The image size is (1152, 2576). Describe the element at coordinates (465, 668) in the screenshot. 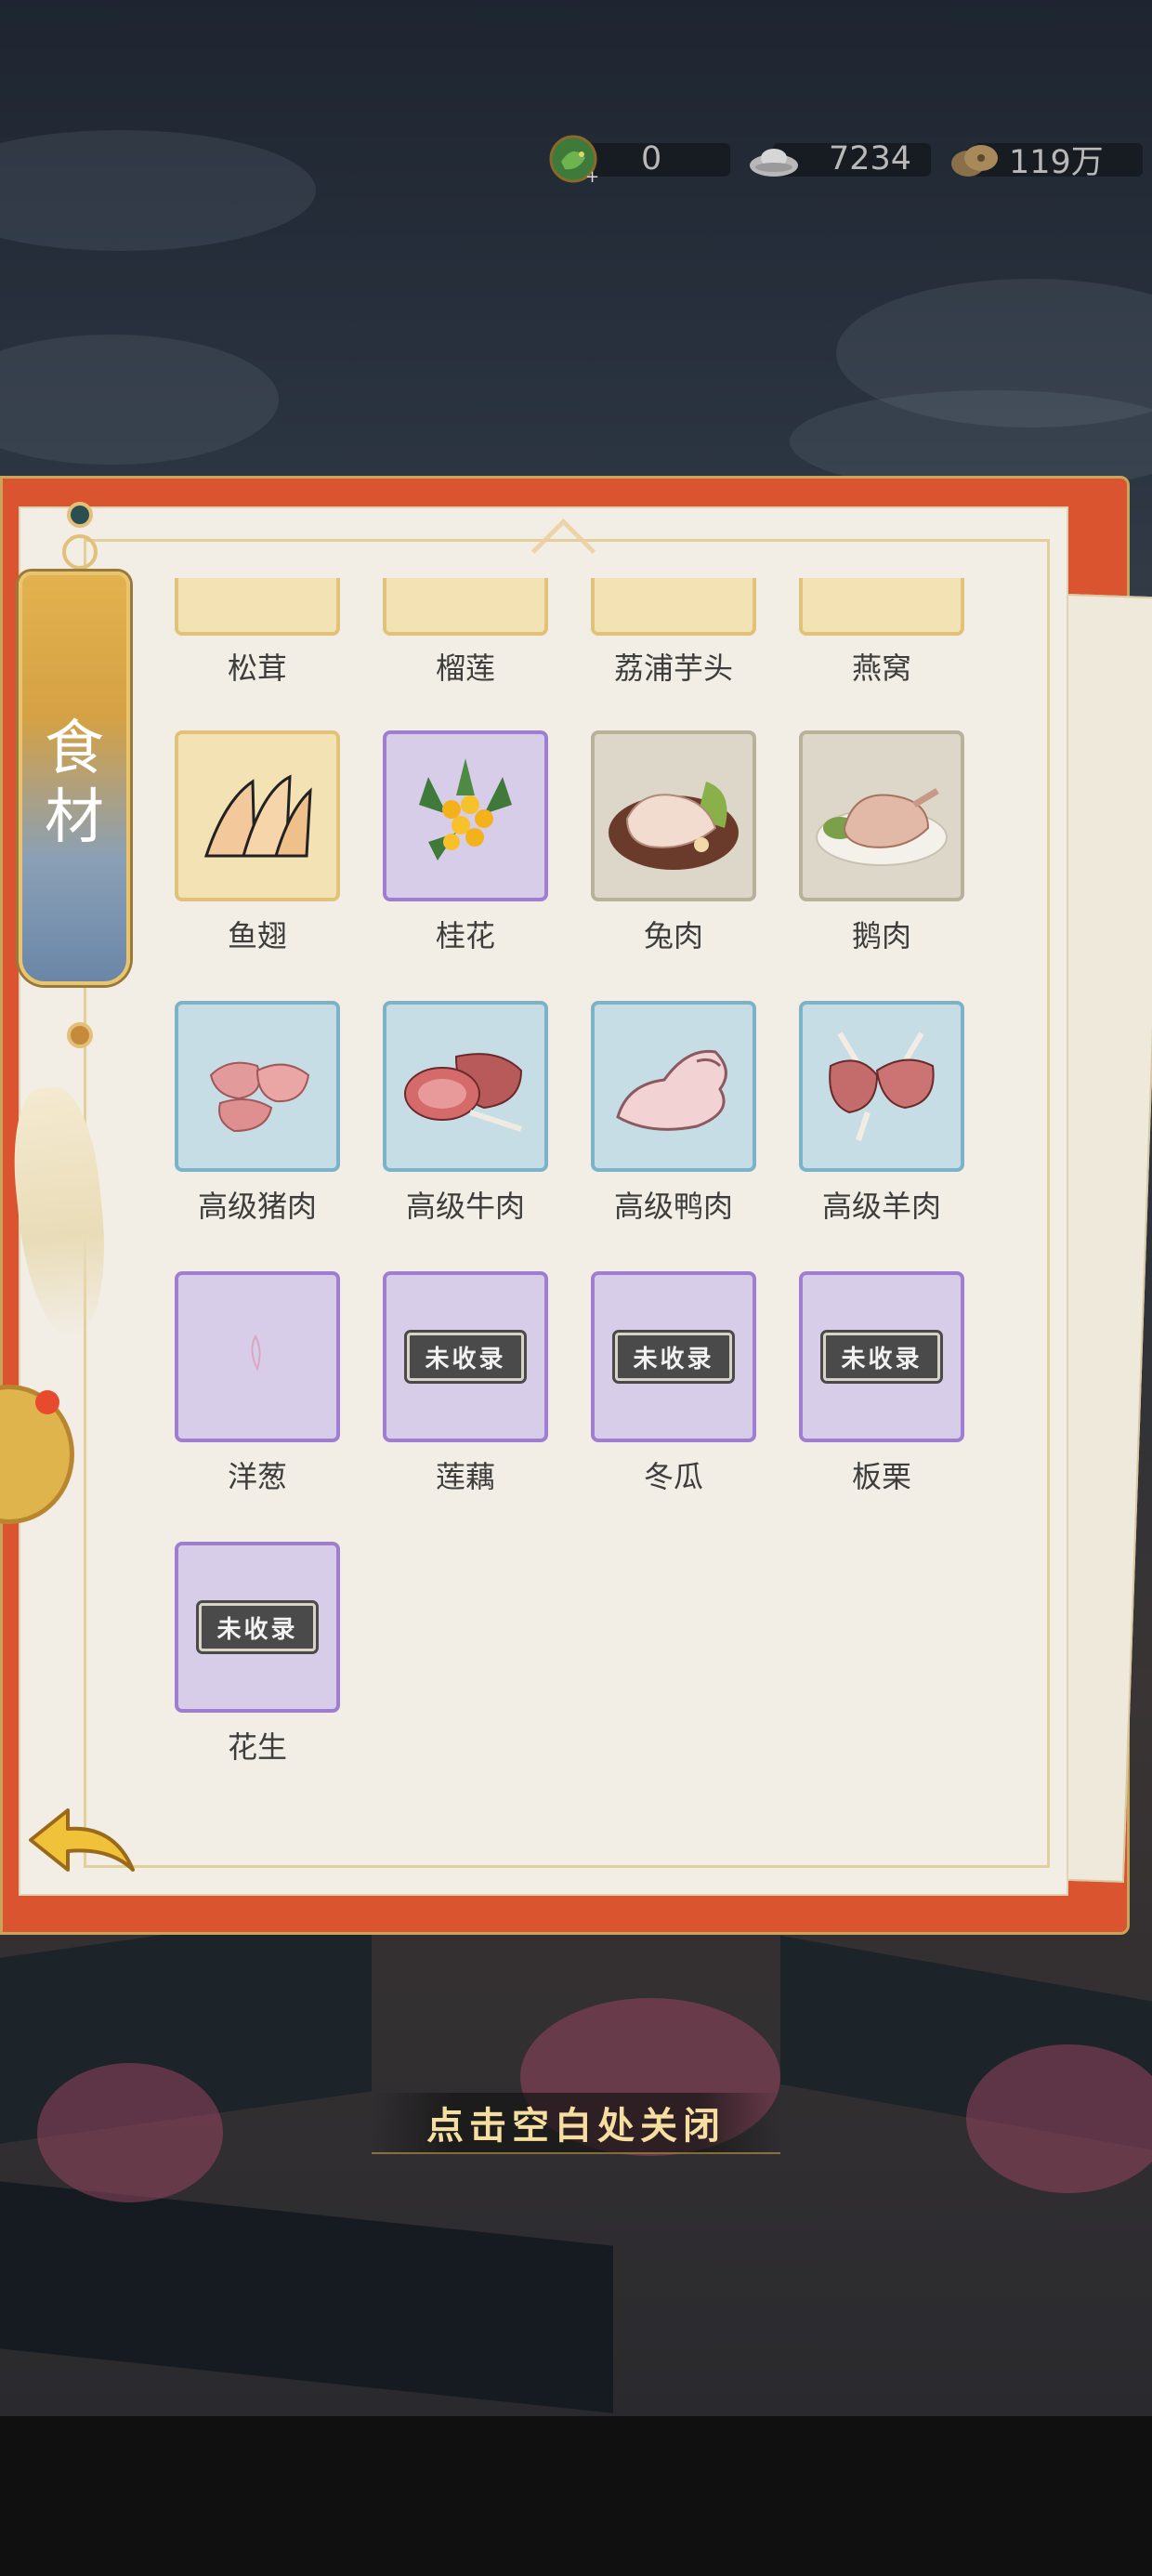

I see `ingredient-name: 榴莲` at that location.